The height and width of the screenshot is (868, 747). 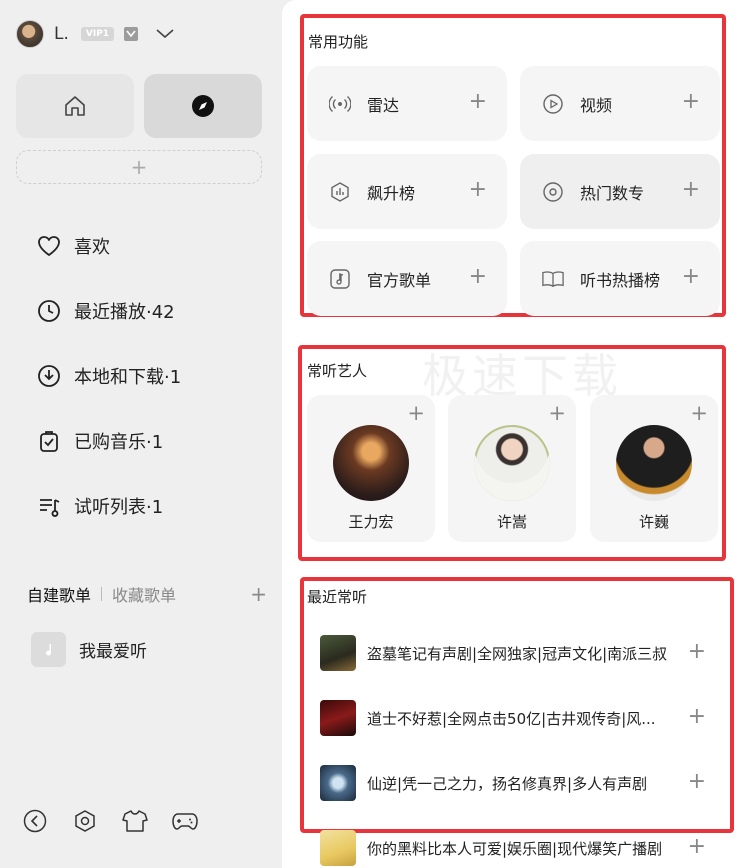 What do you see at coordinates (517, 653) in the screenshot?
I see `item-title: 盗墓笔记有声剧|全网独家|冠声文化|南派三叔` at bounding box center [517, 653].